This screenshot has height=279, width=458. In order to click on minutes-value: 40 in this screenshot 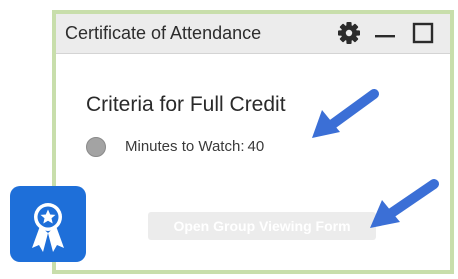, I will do `click(256, 146)`.